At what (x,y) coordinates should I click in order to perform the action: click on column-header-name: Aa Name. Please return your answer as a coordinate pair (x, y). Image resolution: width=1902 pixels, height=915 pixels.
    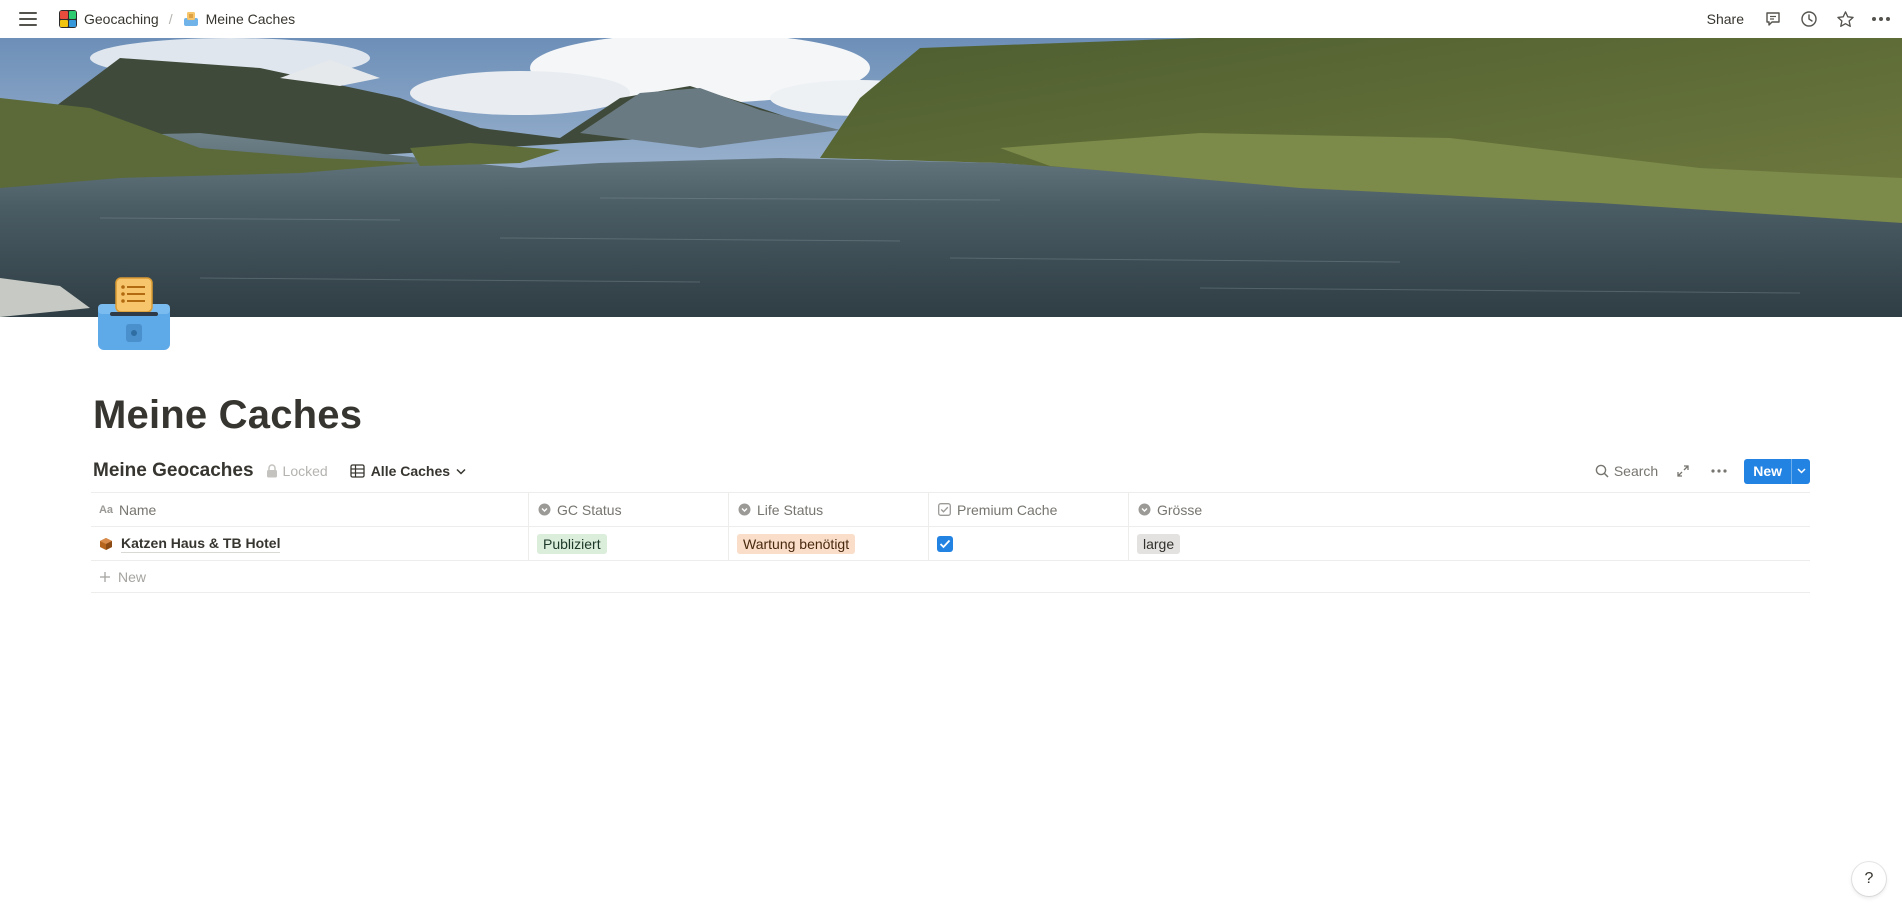
    Looking at the image, I should click on (310, 509).